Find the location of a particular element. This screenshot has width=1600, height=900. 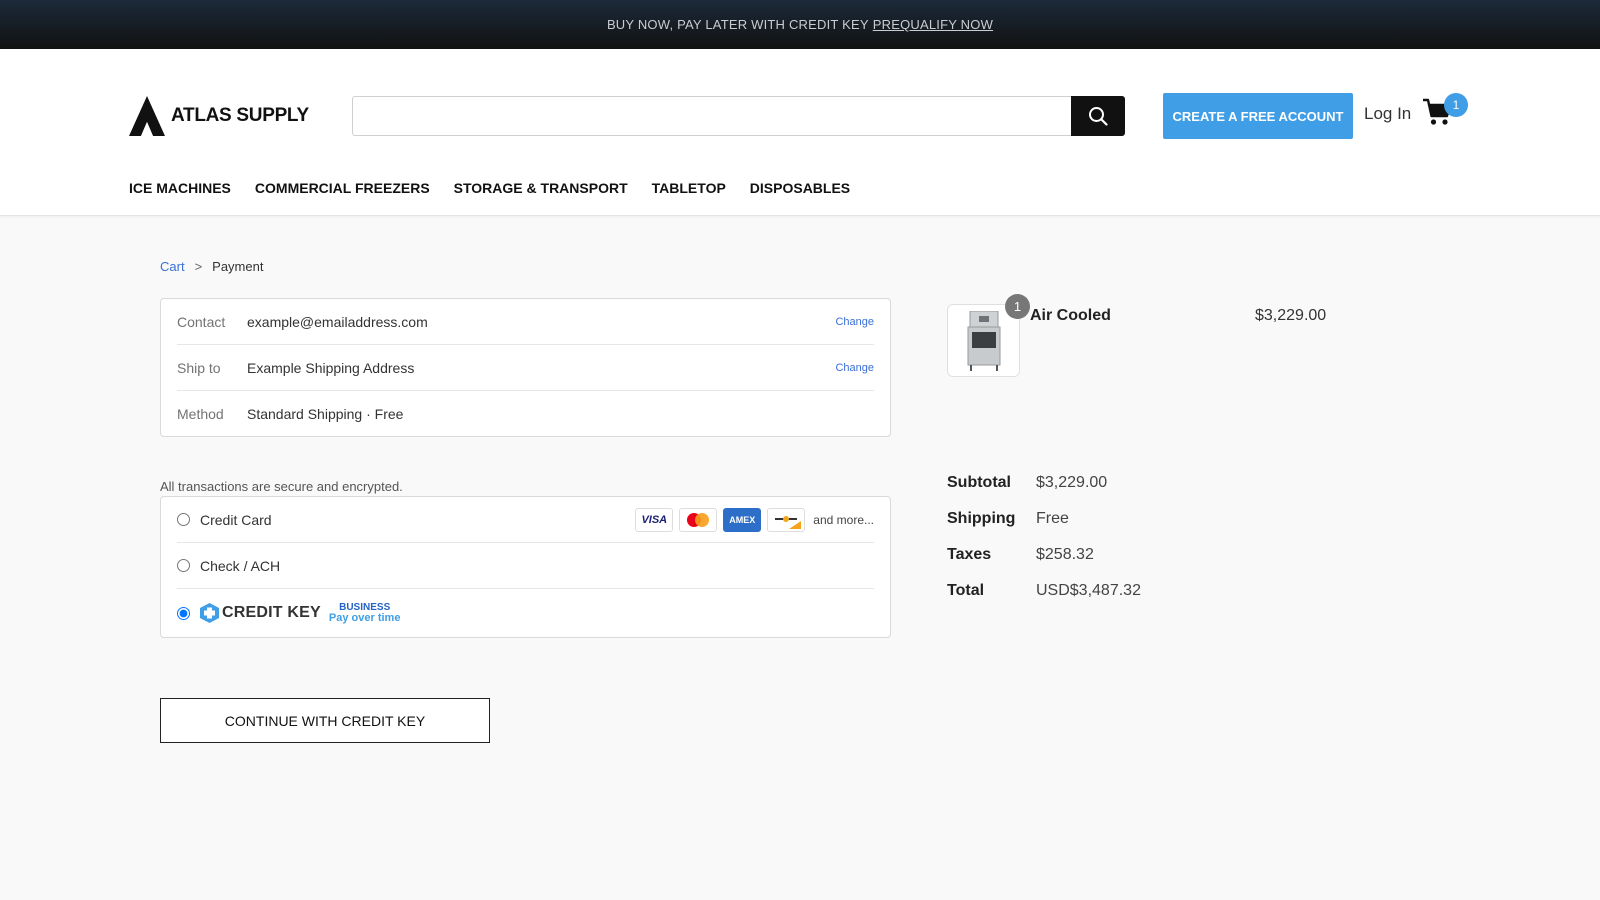

subtotal-label: Subtotal is located at coordinates (979, 482).